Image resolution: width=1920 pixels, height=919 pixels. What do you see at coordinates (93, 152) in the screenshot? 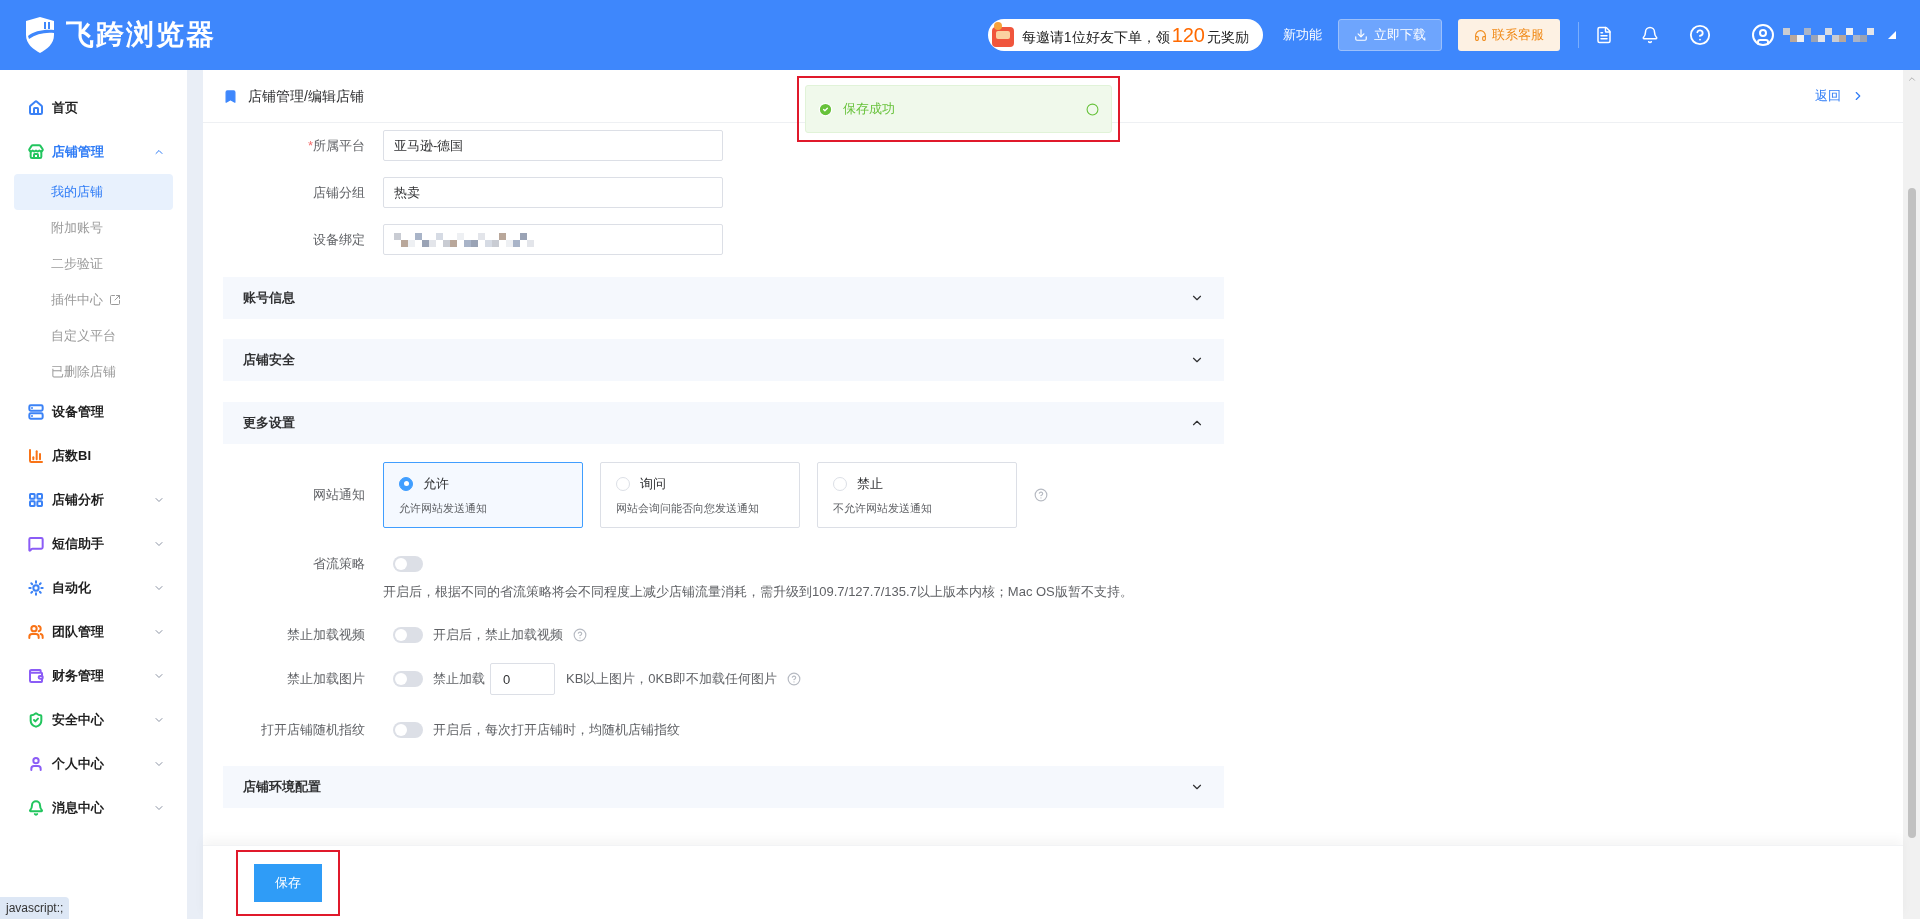
I see `sidebar-item: 店铺管理` at bounding box center [93, 152].